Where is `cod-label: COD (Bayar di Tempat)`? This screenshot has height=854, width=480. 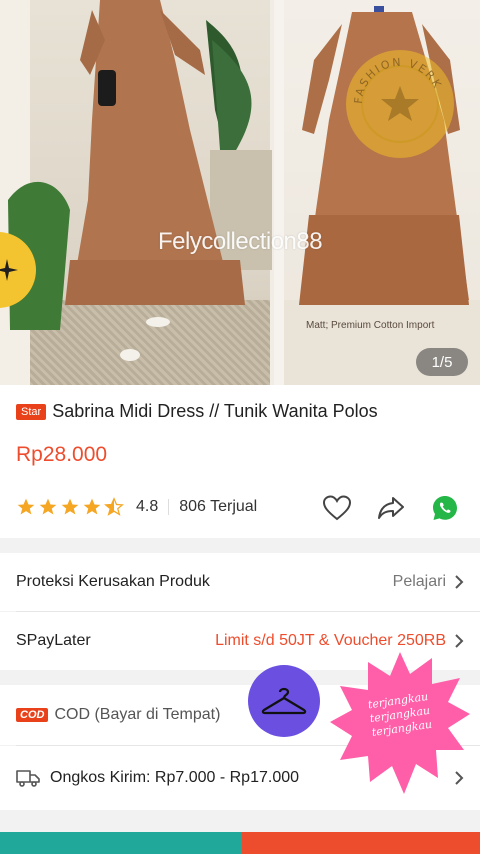
cod-label: COD (Bayar di Tempat) is located at coordinates (137, 714).